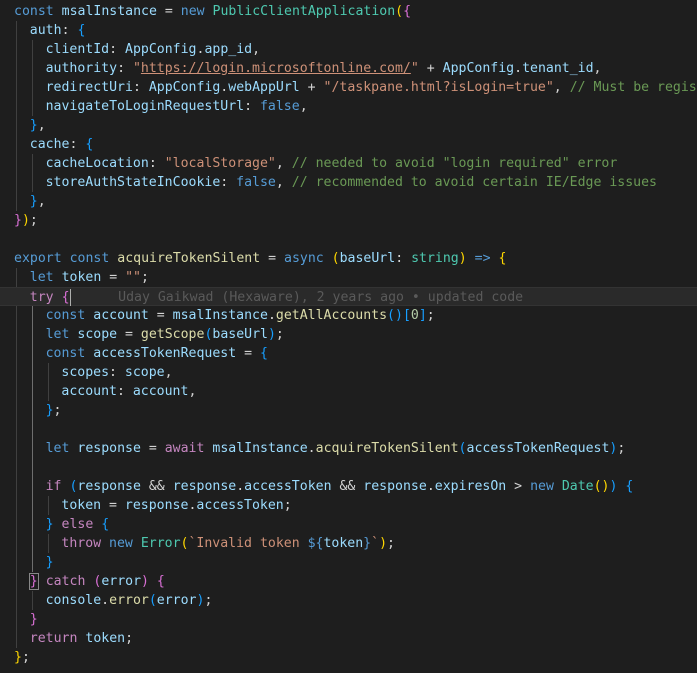  I want to click on code-line: let scope = getScope(baseUrl);, so click(348, 334).